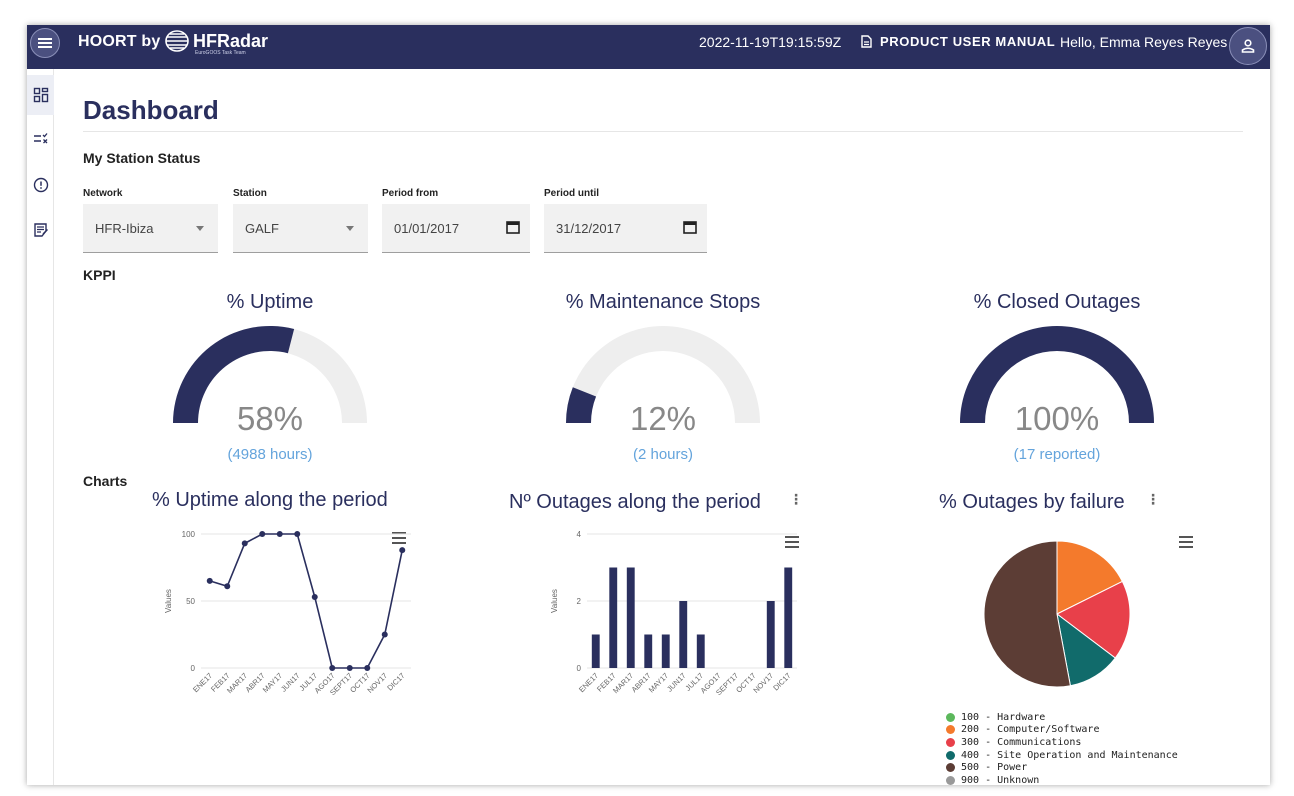 The width and height of the screenshot is (1294, 796). Describe the element at coordinates (1062, 779) in the screenshot. I see `legend-item: 900 - Unknown` at that location.